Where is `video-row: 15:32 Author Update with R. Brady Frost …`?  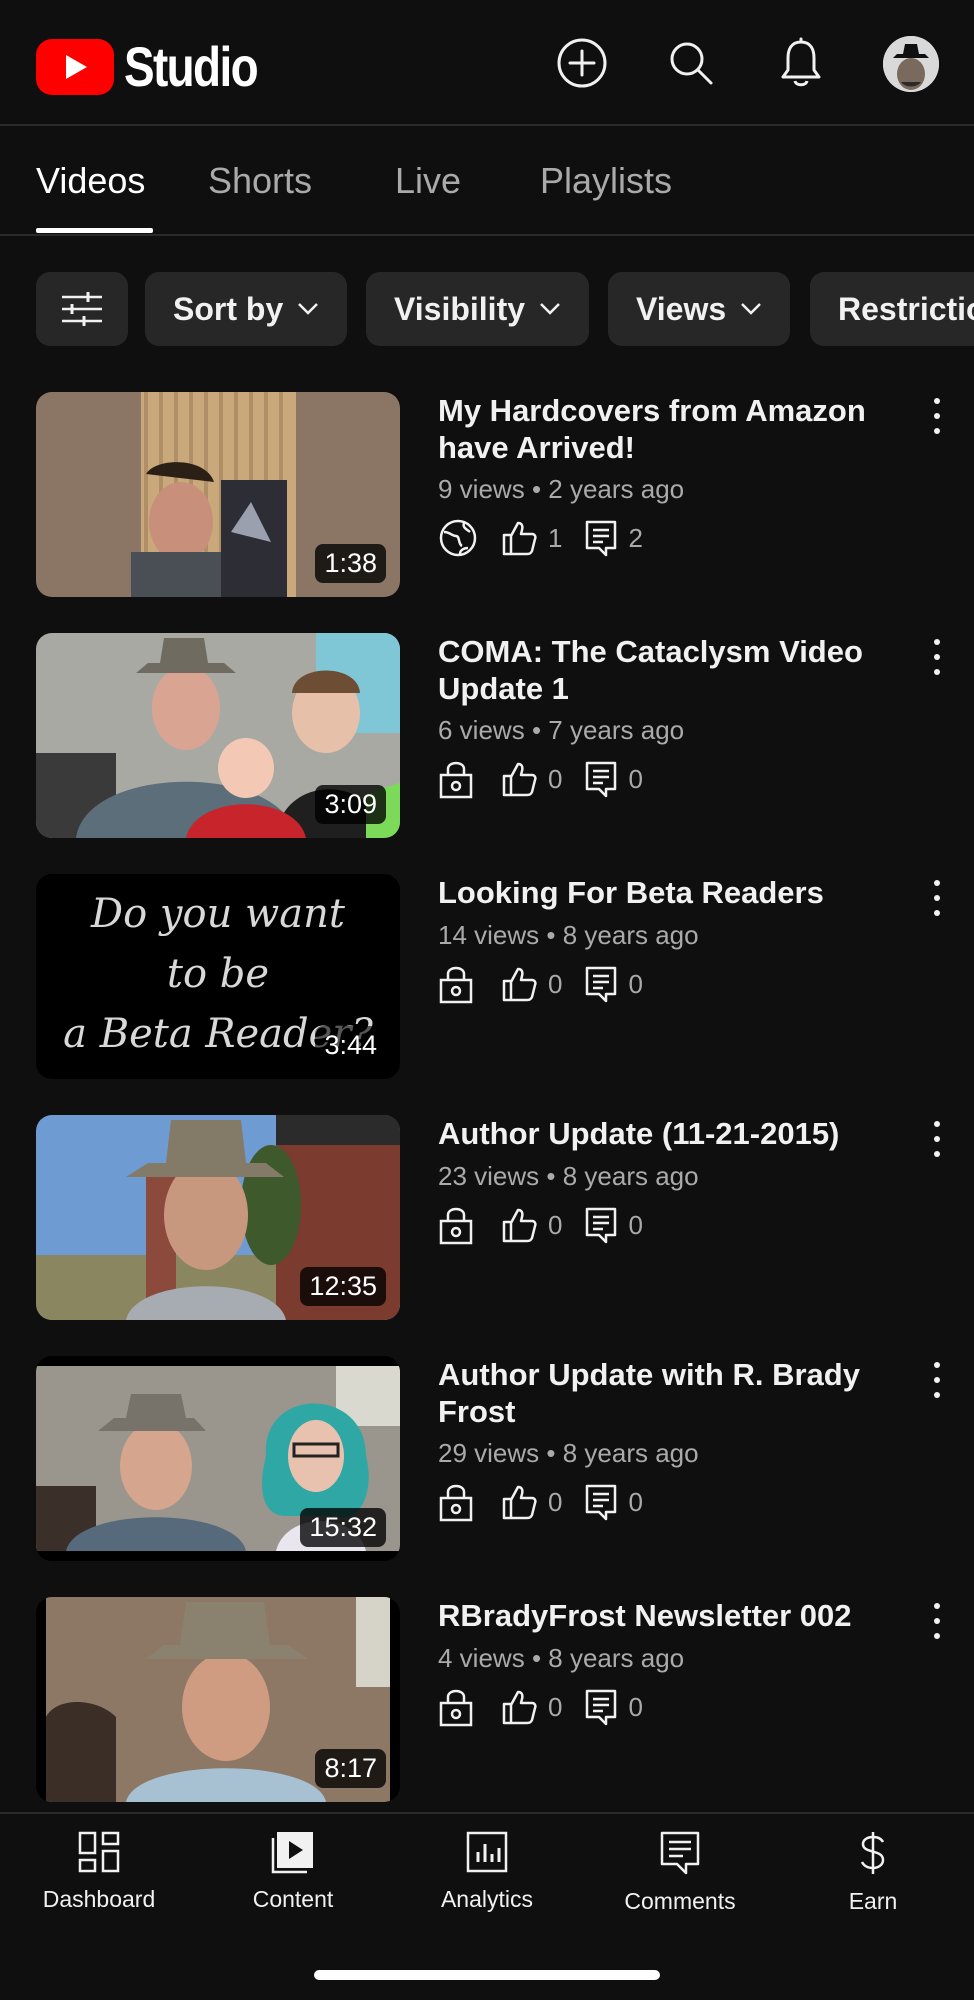
video-row: 15:32 Author Update with R. Brady Frost … is located at coordinates (487, 1461).